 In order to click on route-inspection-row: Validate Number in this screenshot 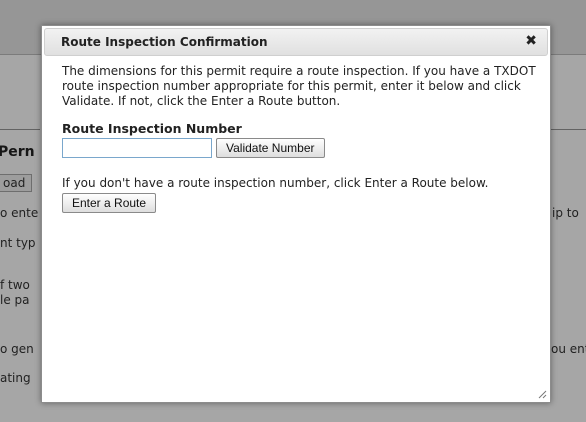, I will do `click(301, 148)`.